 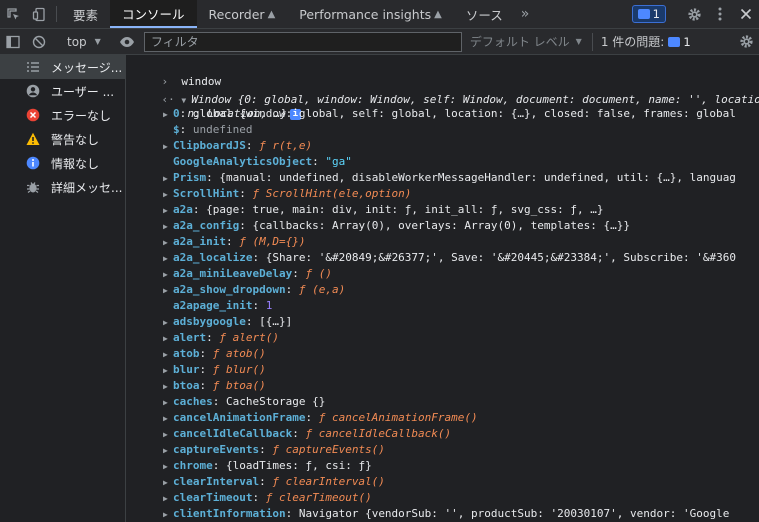 What do you see at coordinates (322, 289) in the screenshot?
I see `property-value: ƒ (e,a)` at bounding box center [322, 289].